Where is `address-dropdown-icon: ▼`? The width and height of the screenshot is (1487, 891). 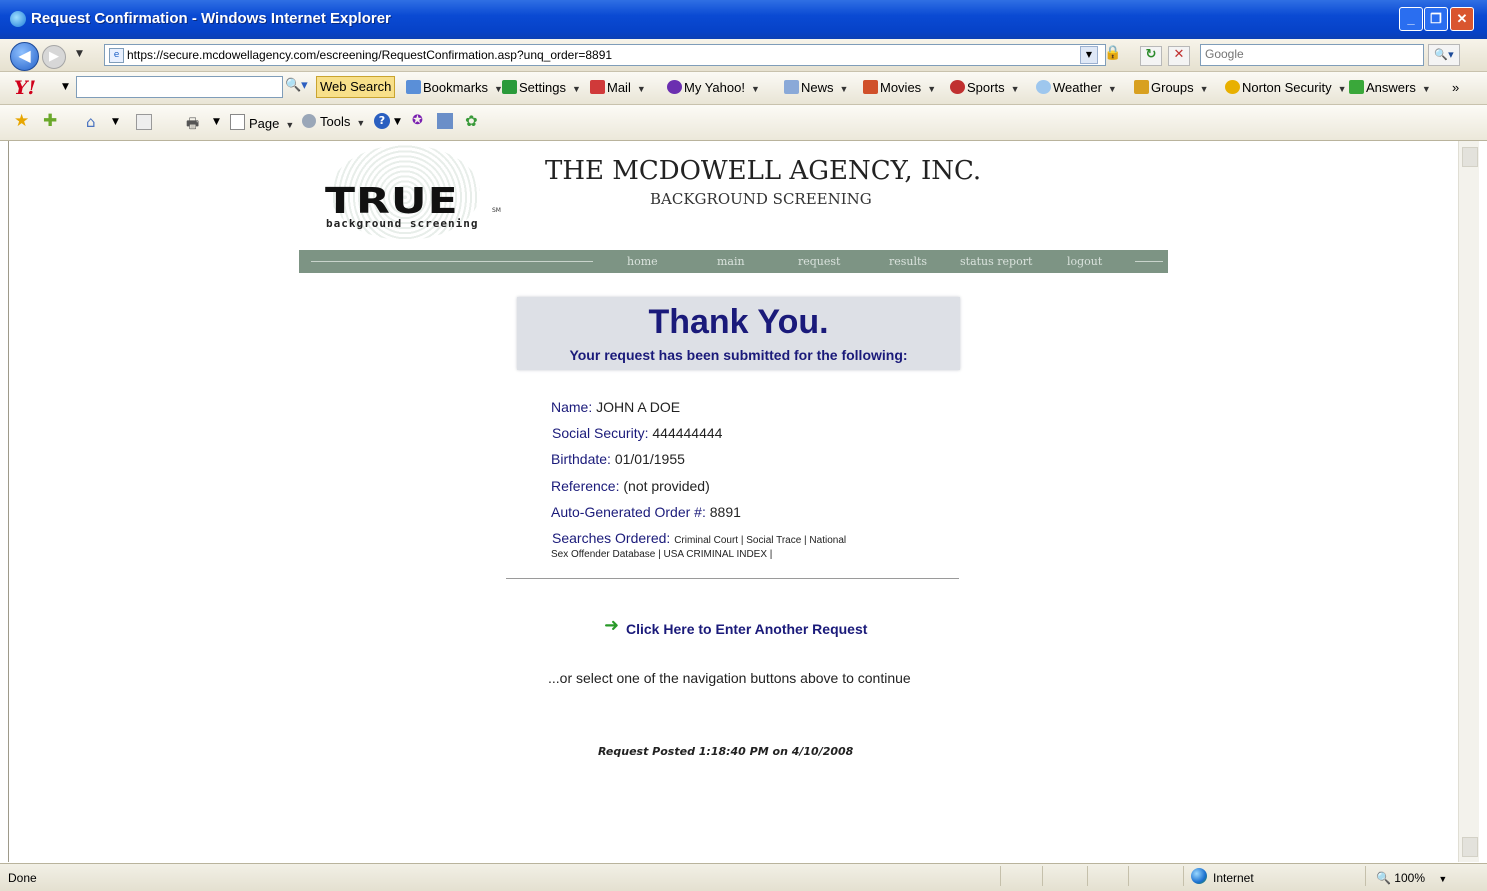 address-dropdown-icon: ▼ is located at coordinates (1089, 55).